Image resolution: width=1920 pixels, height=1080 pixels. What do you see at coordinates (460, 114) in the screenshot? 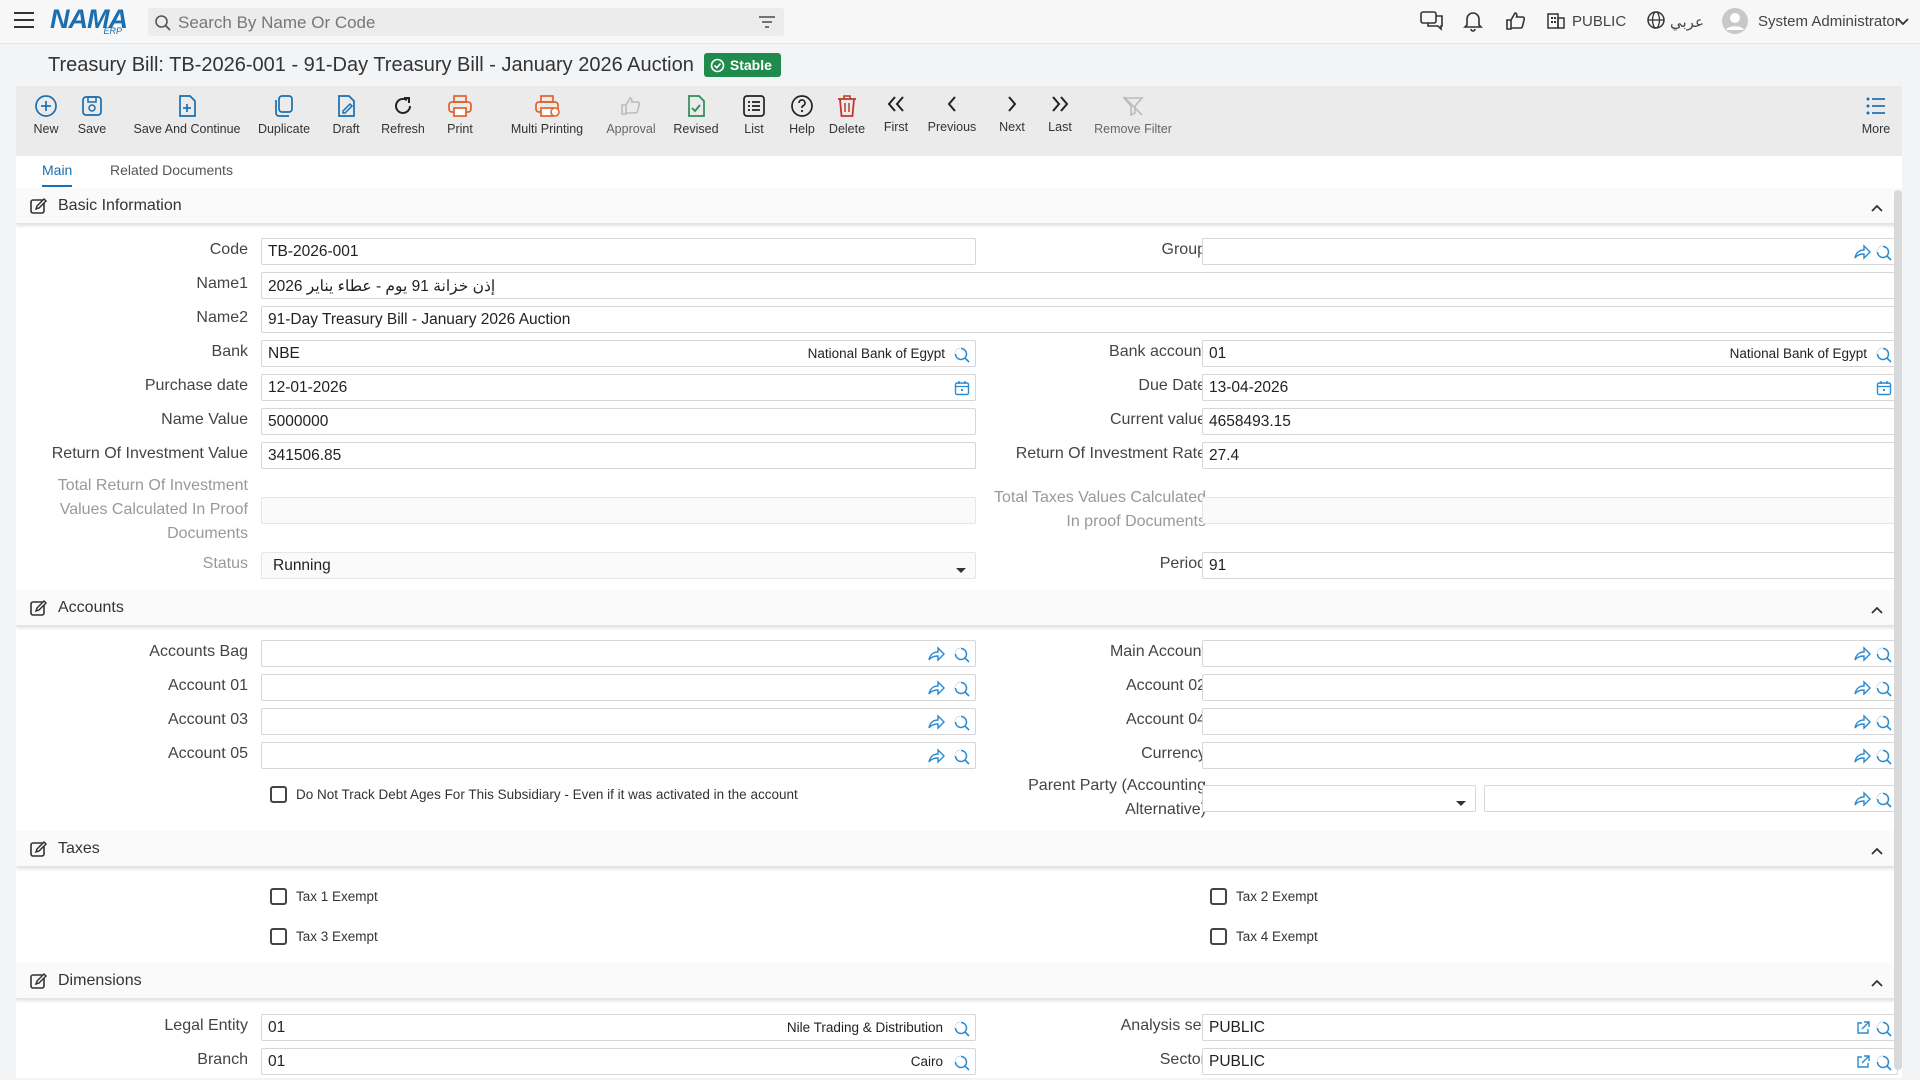
I see `print-button: Print` at bounding box center [460, 114].